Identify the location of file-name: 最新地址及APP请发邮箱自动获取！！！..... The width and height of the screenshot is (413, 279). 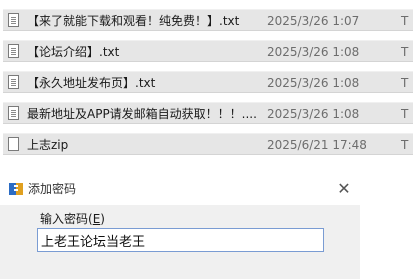
(142, 114).